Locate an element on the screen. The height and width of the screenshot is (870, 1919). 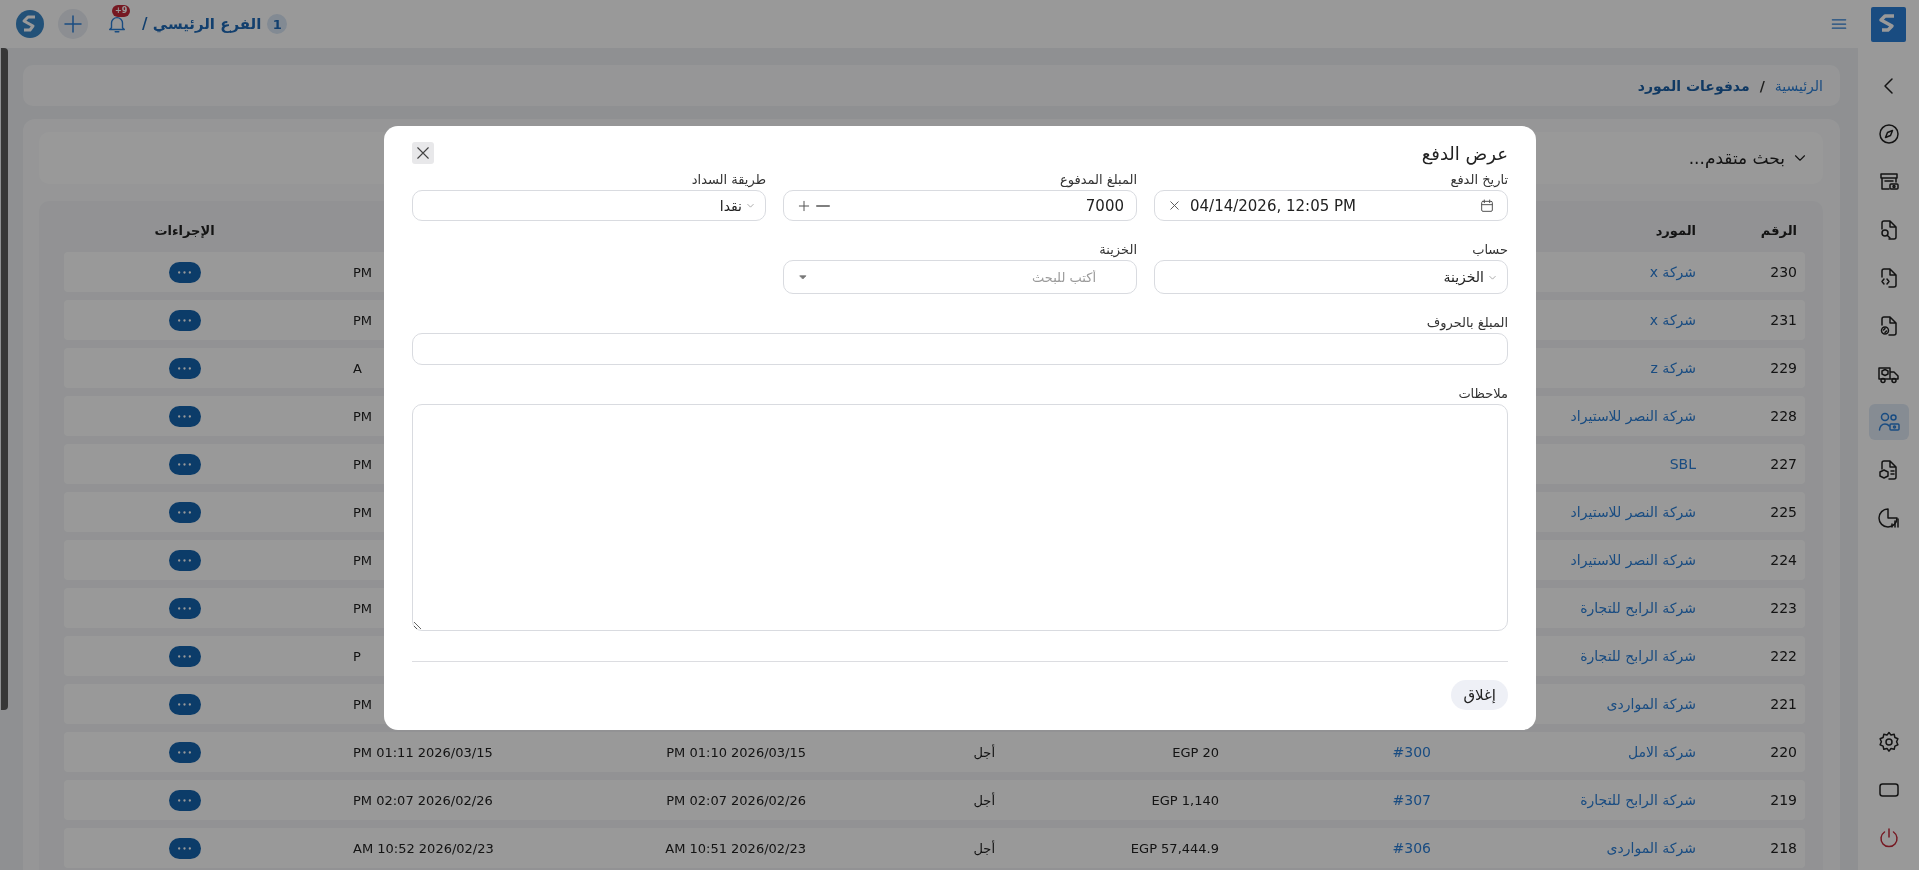
date-cell: AM 10:51 2026/02/23 is located at coordinates (735, 848).